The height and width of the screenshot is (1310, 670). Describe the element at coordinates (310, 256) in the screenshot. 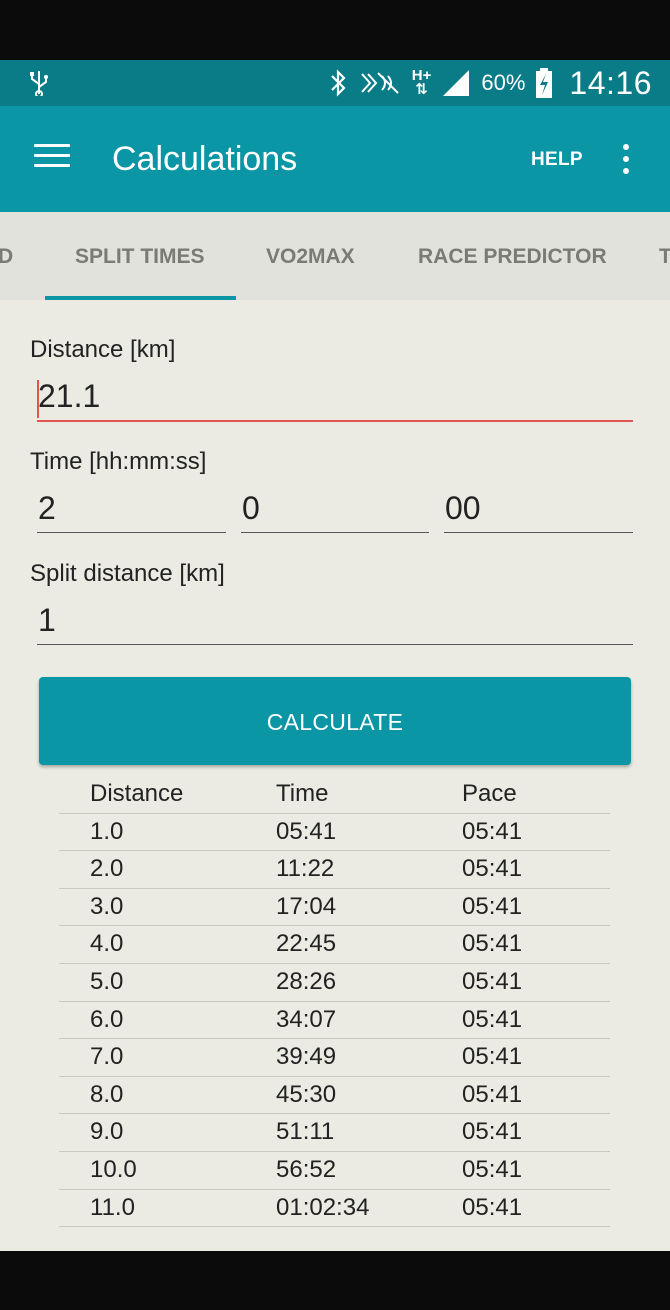

I see `tab-vo2max: VO2MAX` at that location.